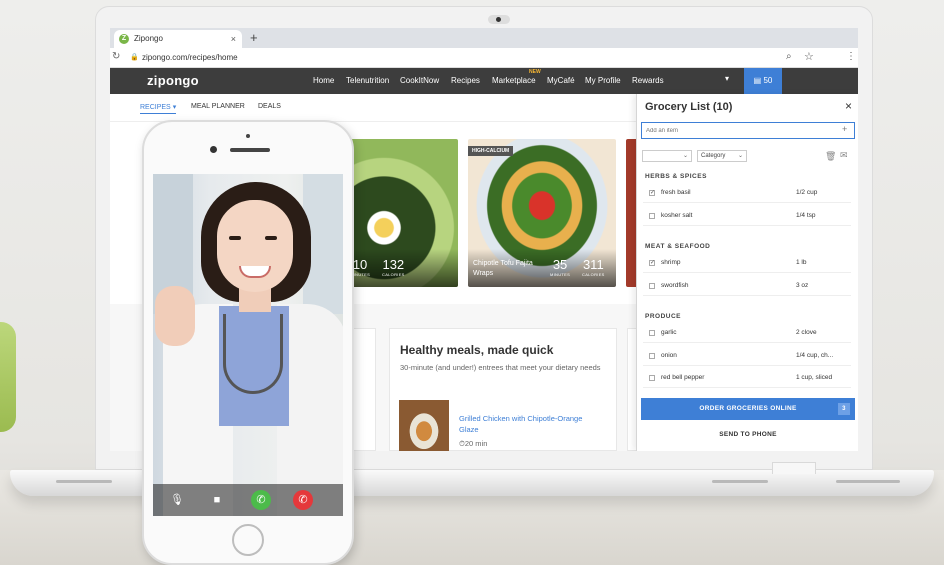  What do you see at coordinates (669, 332) in the screenshot?
I see `item-name: garlic` at bounding box center [669, 332].